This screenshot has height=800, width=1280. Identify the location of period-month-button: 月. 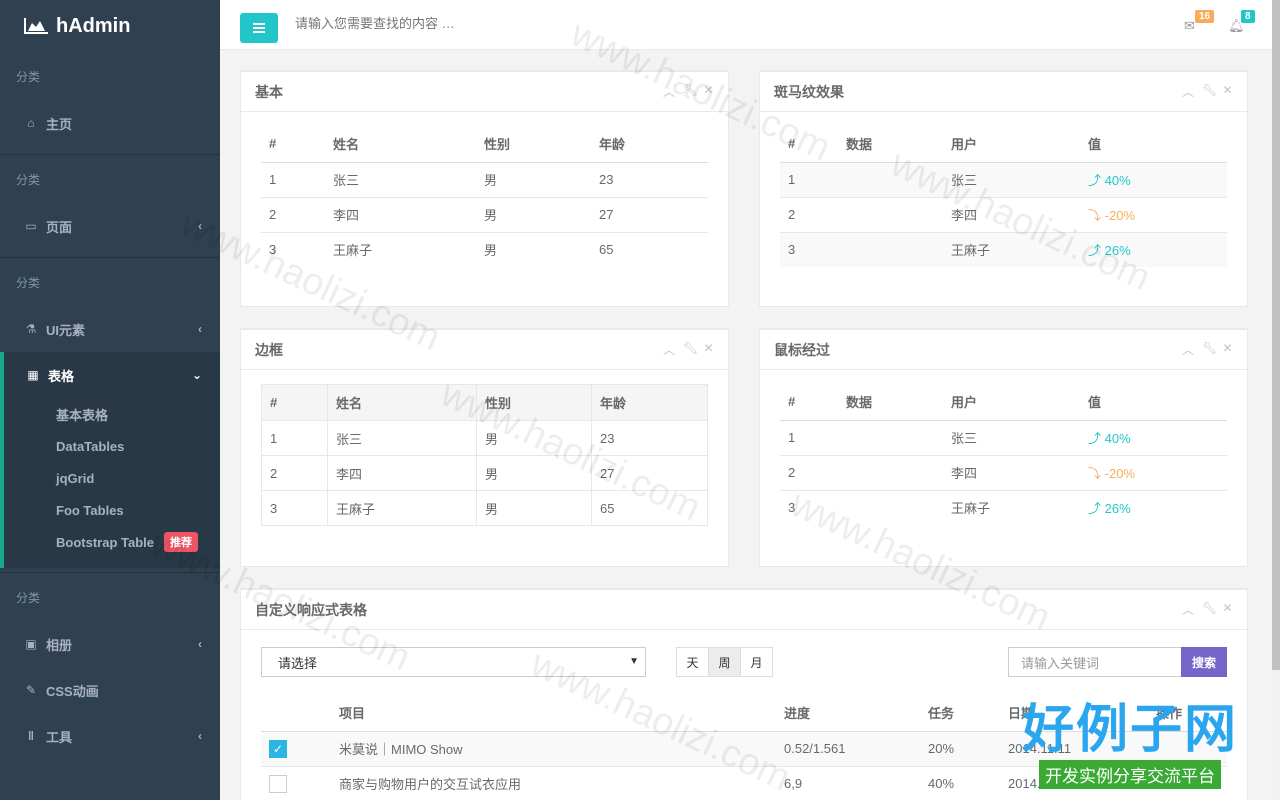
(756, 662).